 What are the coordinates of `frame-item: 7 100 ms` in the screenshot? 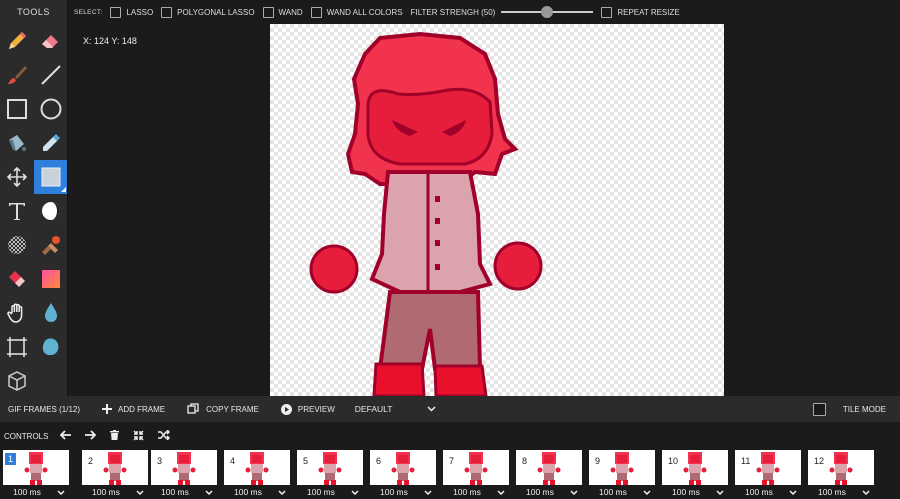 It's located at (476, 474).